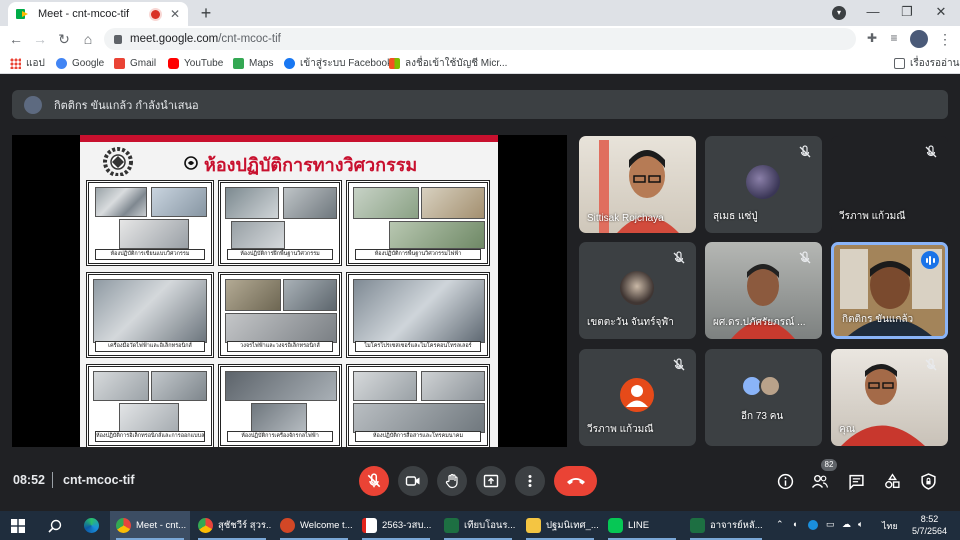 The width and height of the screenshot is (960, 540). I want to click on chat-button, so click(856, 481).